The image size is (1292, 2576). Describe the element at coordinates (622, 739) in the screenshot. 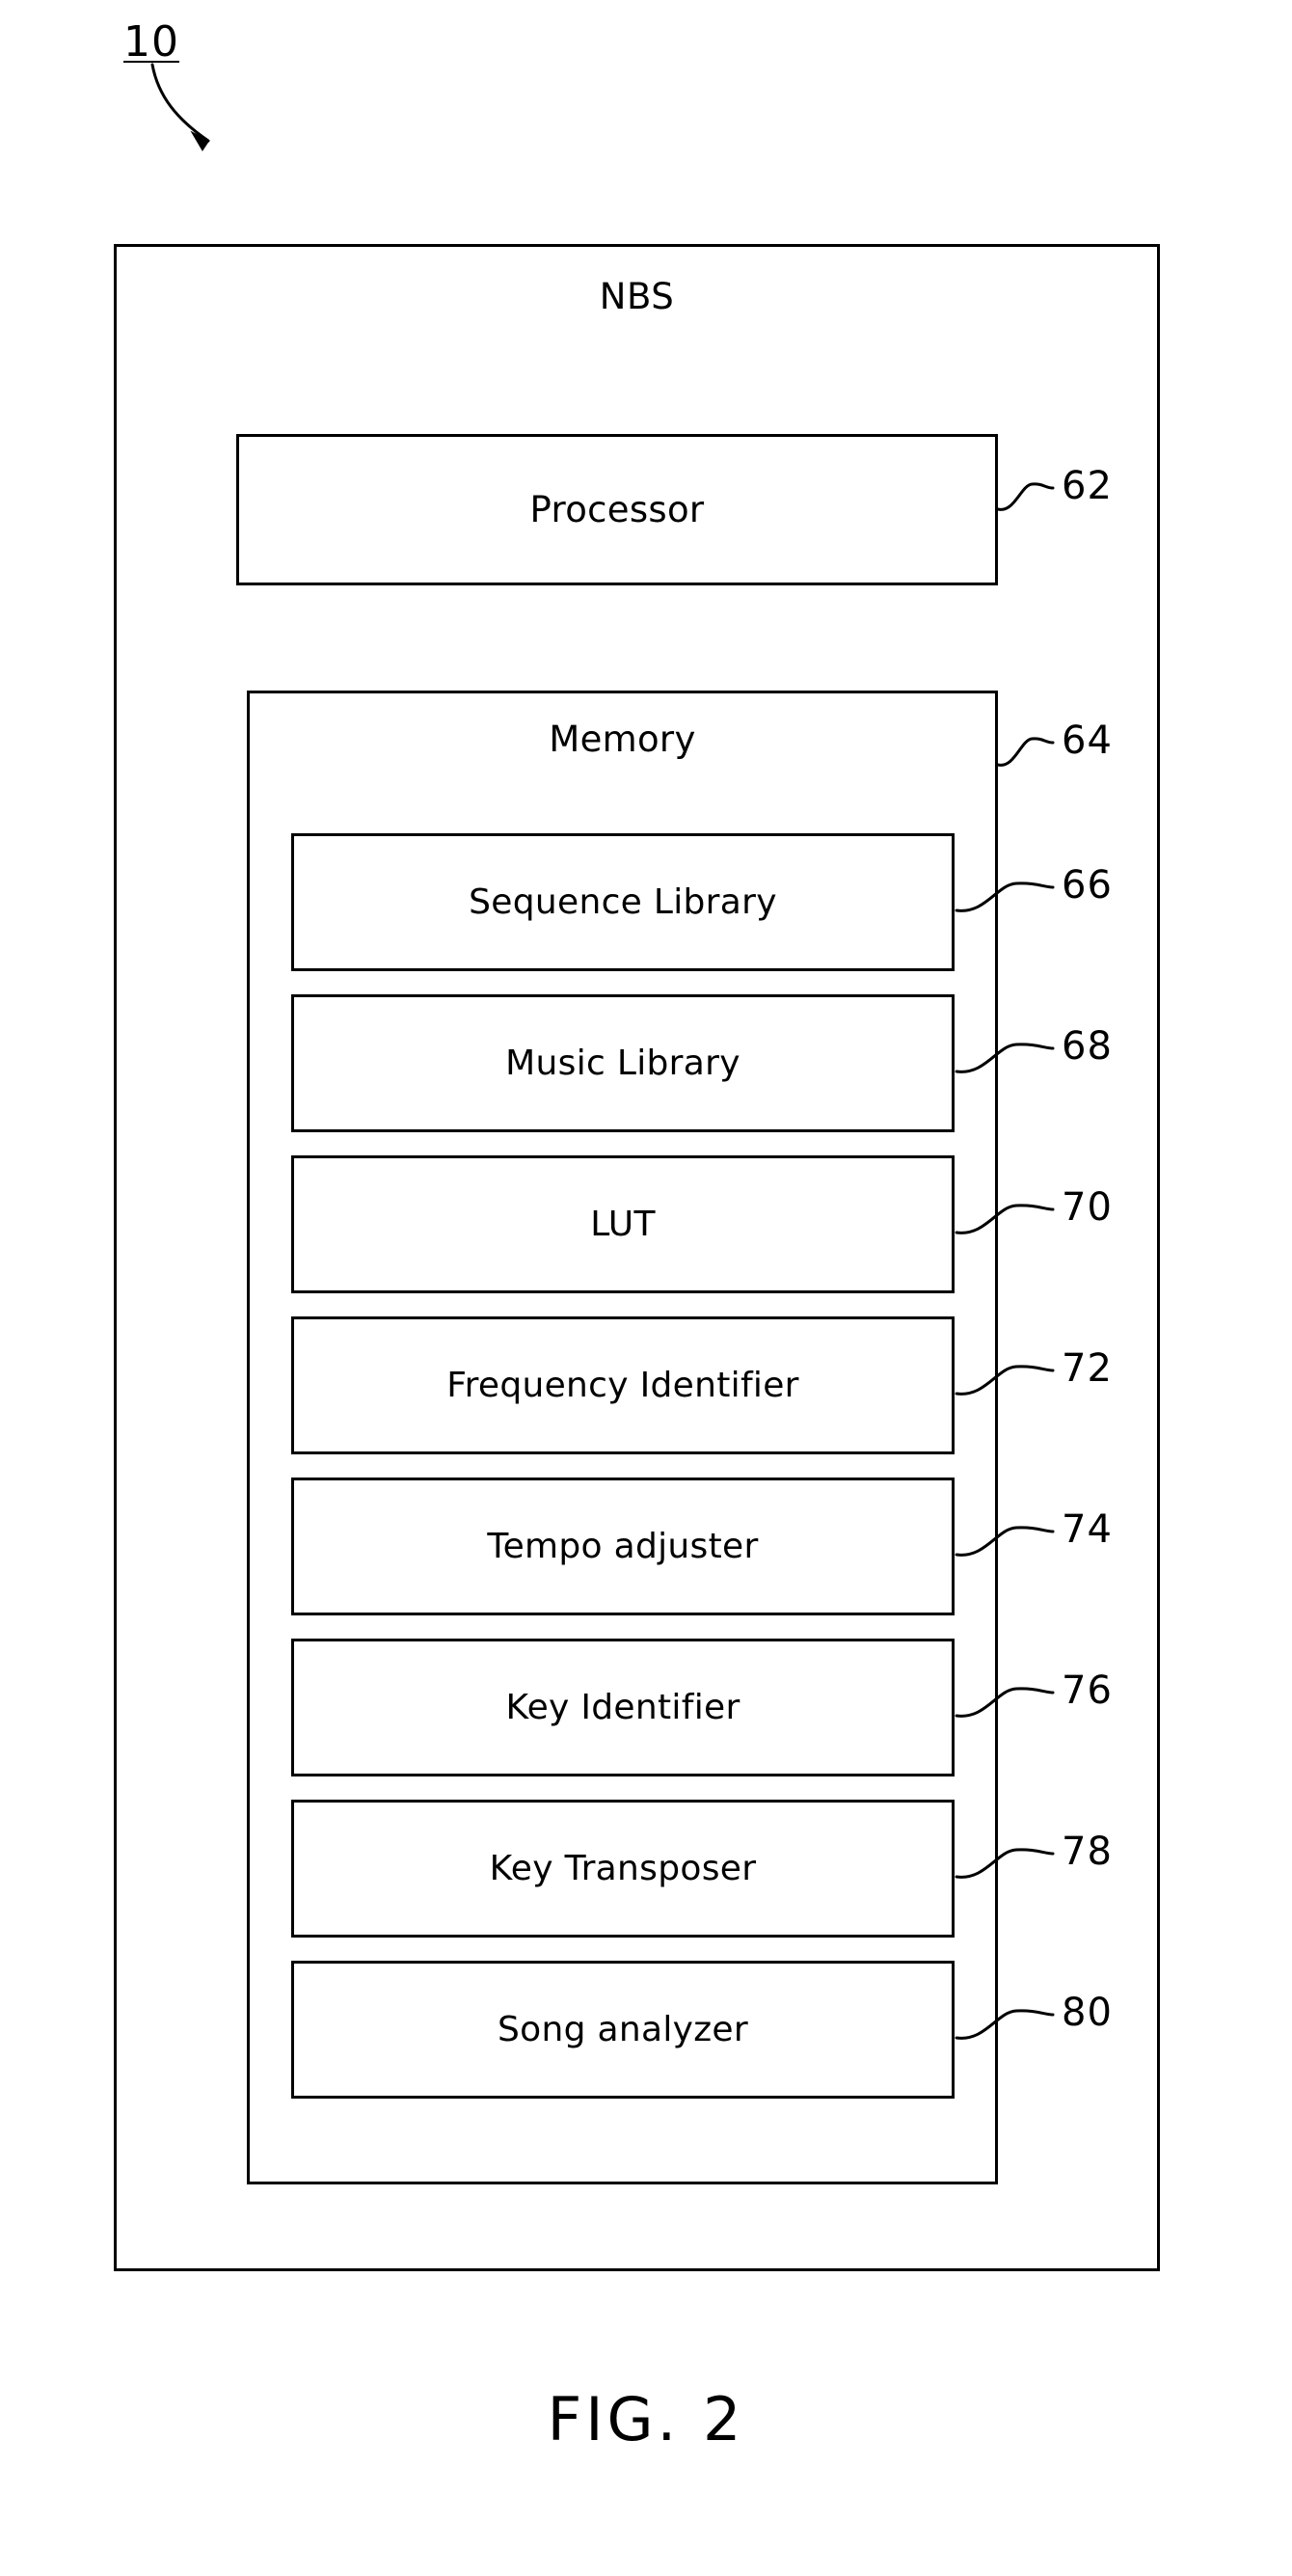

I see `memory-block-label: Memory` at that location.